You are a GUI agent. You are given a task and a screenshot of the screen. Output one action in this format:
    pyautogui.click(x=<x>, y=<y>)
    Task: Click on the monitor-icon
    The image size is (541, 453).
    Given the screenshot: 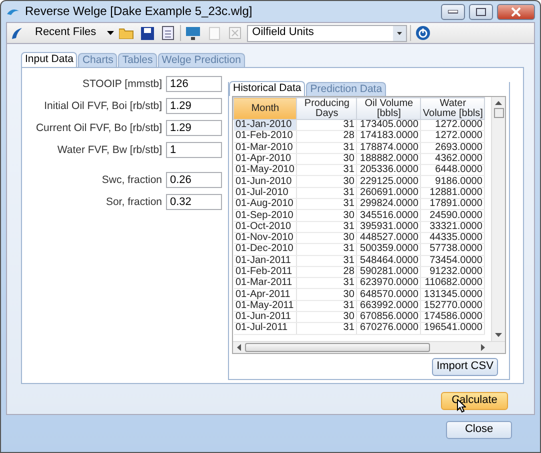 What is the action you would take?
    pyautogui.click(x=193, y=33)
    